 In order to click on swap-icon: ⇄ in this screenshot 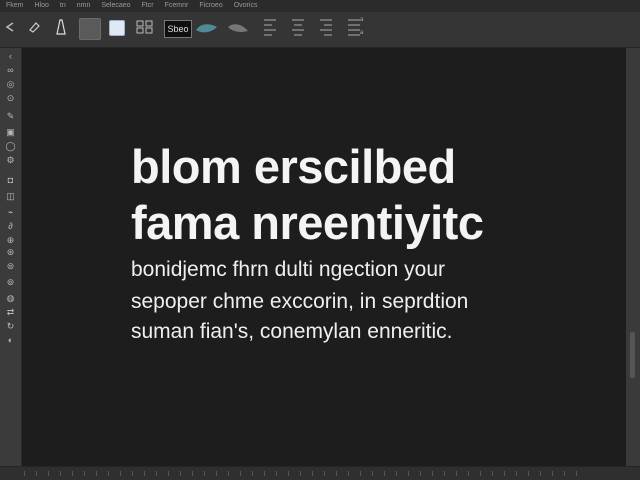, I will do `click(10, 312)`.